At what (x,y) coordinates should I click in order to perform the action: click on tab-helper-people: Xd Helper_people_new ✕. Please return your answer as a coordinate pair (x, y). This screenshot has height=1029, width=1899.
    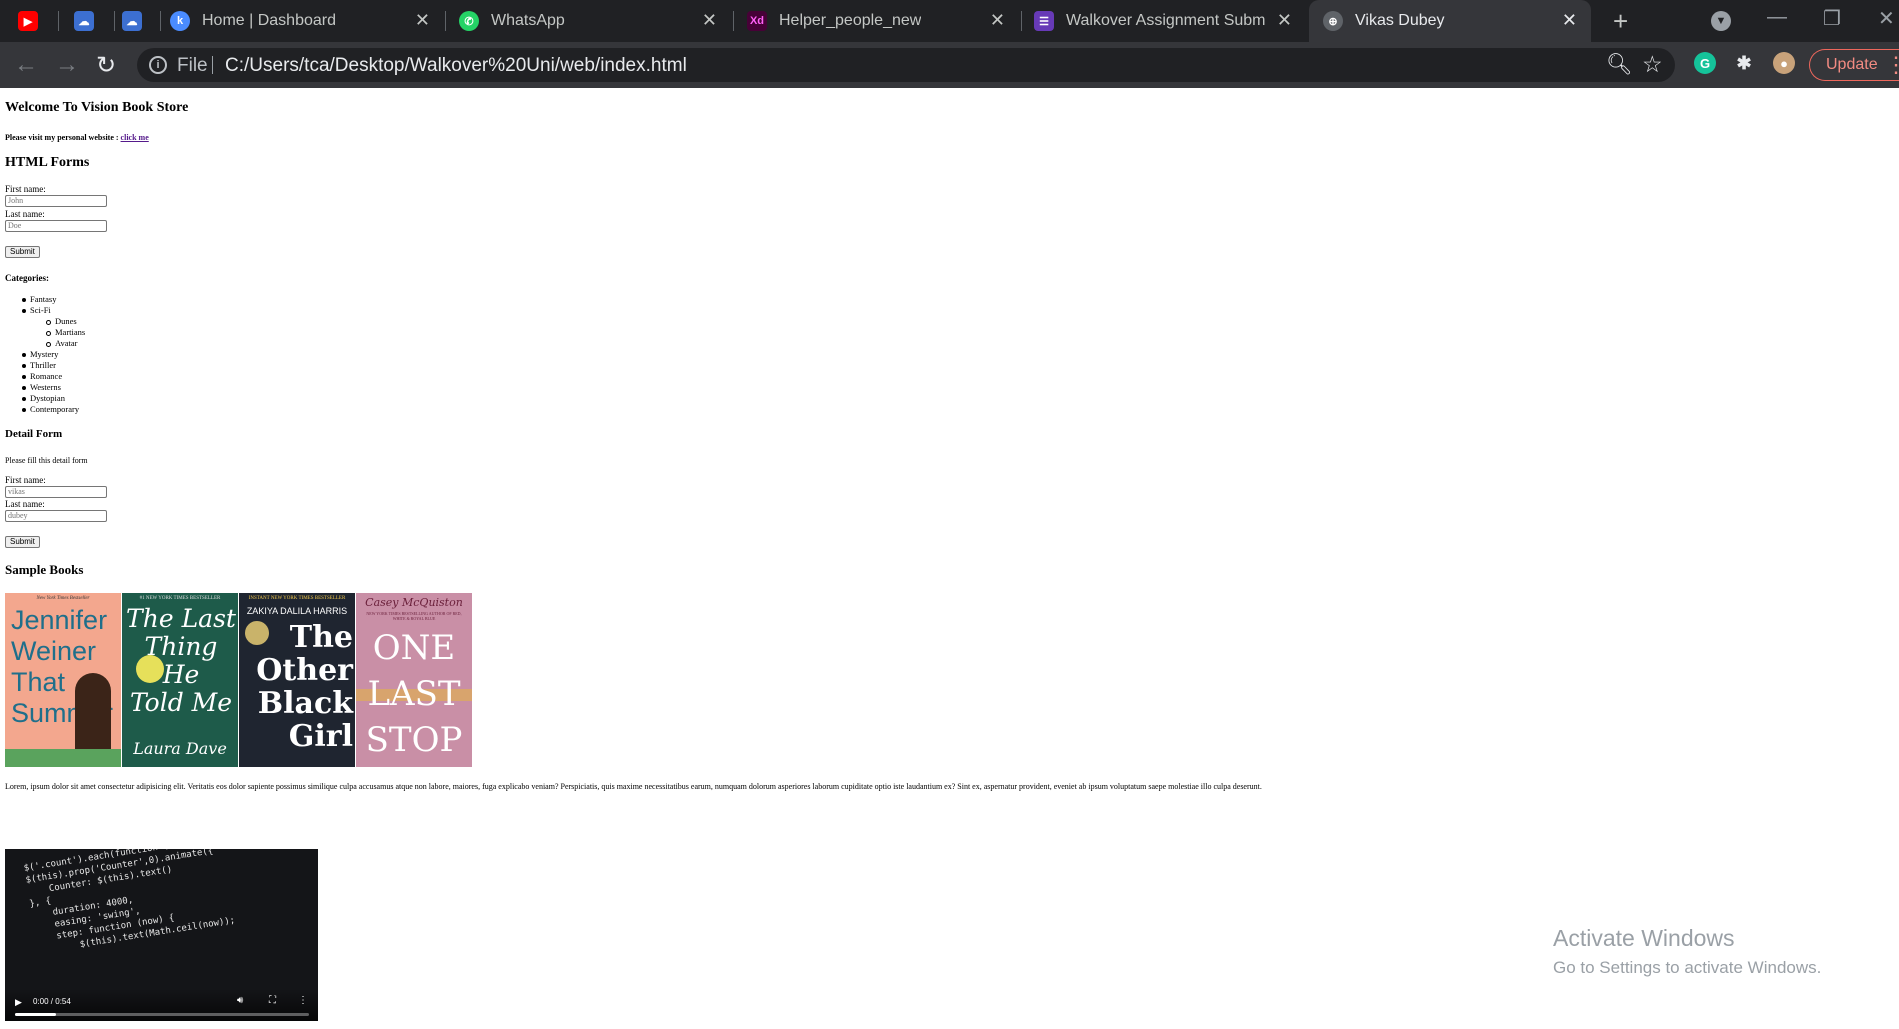
    Looking at the image, I should click on (883, 21).